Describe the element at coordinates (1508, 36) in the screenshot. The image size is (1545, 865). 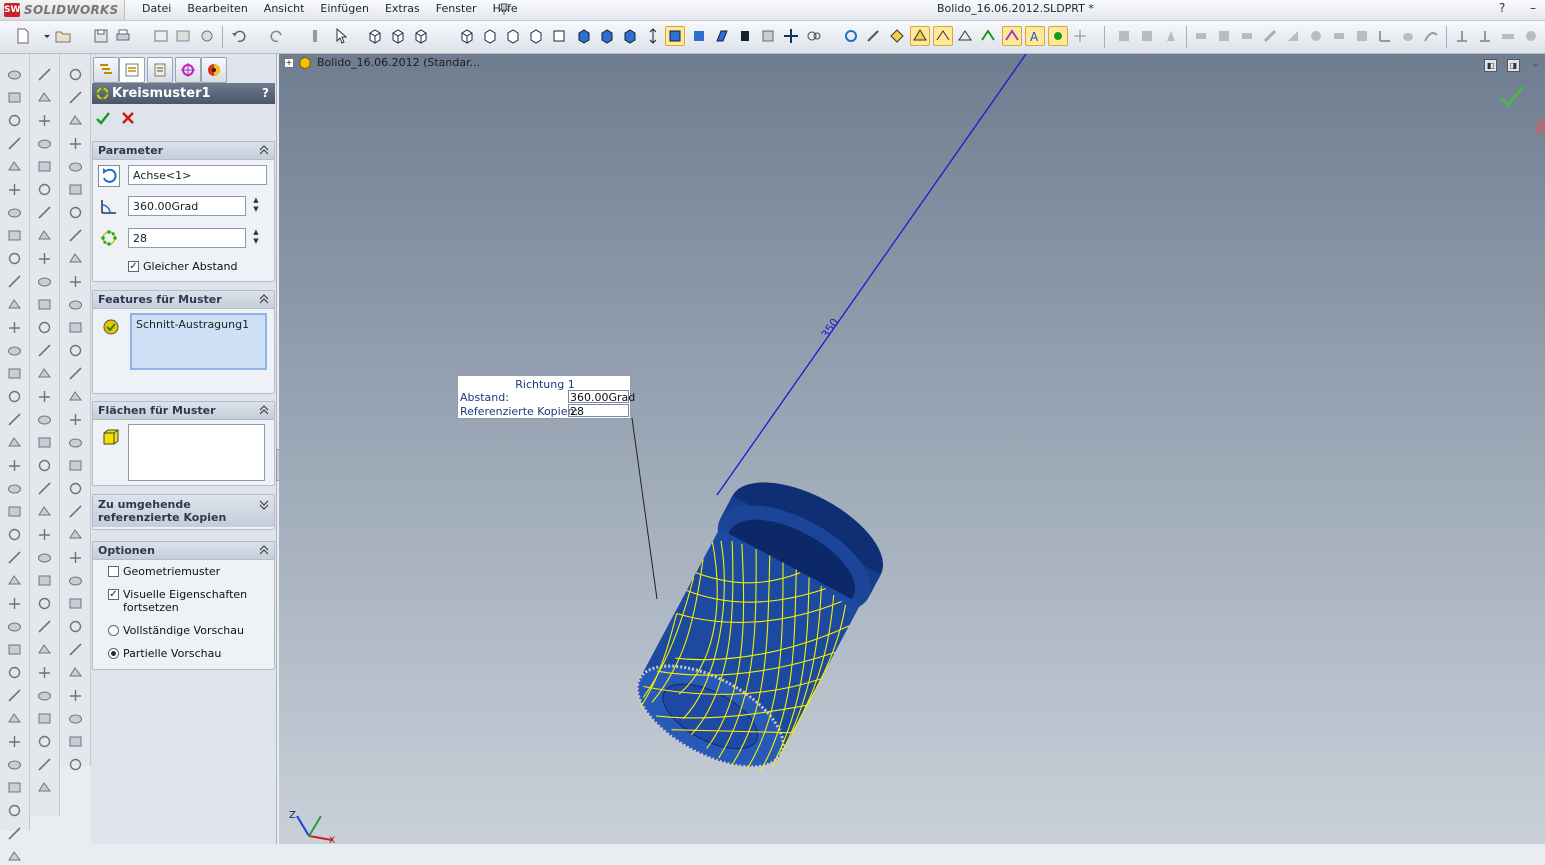
I see `section-props-icon` at that location.